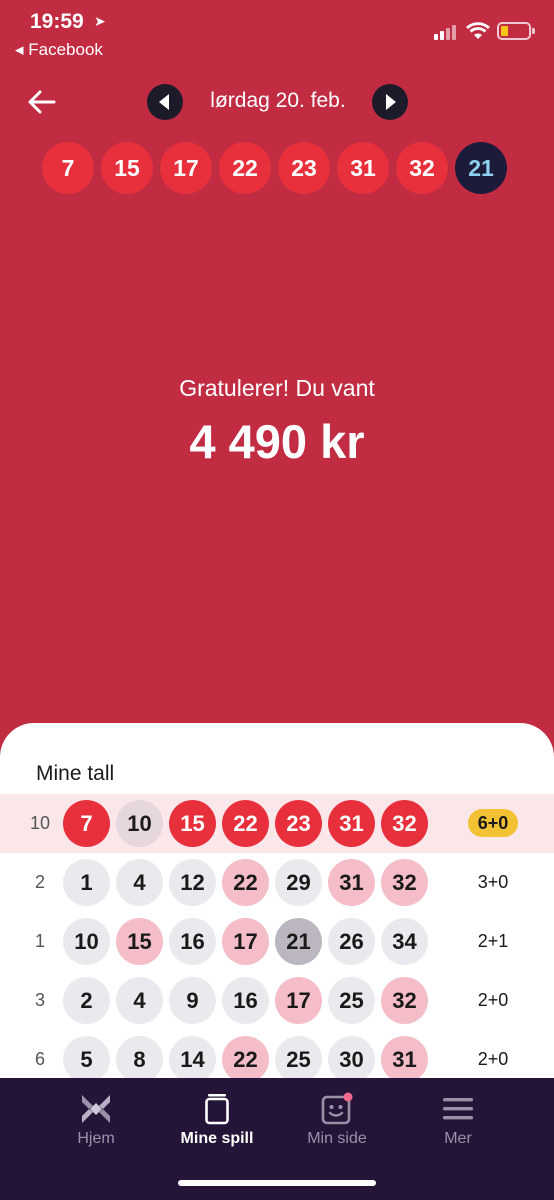  Describe the element at coordinates (351, 1059) in the screenshot. I see `number-ball: 30` at that location.